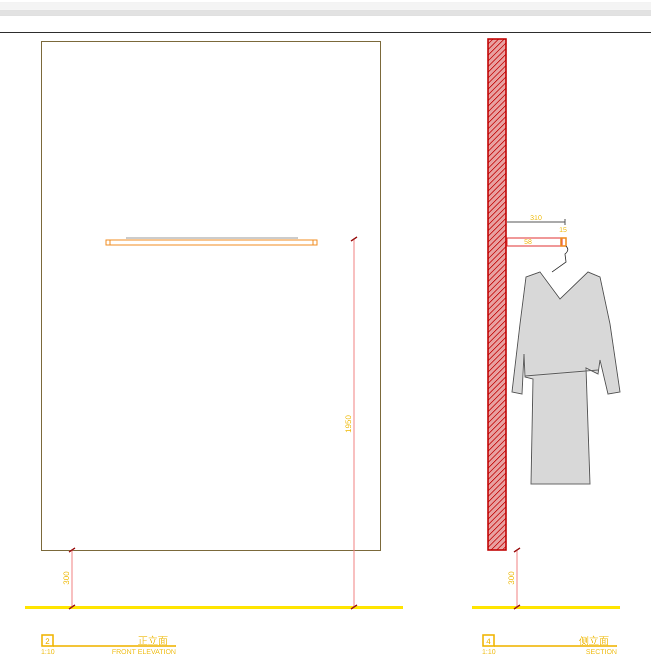  What do you see at coordinates (536, 242) in the screenshot?
I see `hanging-rail` at bounding box center [536, 242].